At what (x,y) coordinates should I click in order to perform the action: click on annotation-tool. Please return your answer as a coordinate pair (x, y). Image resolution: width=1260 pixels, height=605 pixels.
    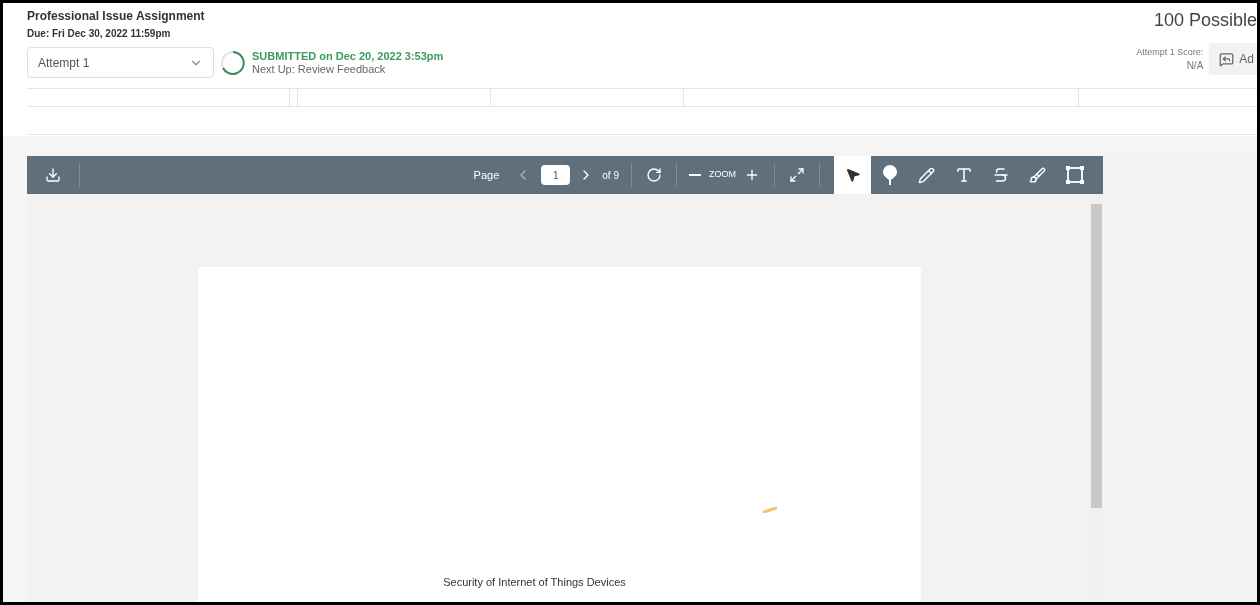
    Looking at the image, I should click on (852, 175).